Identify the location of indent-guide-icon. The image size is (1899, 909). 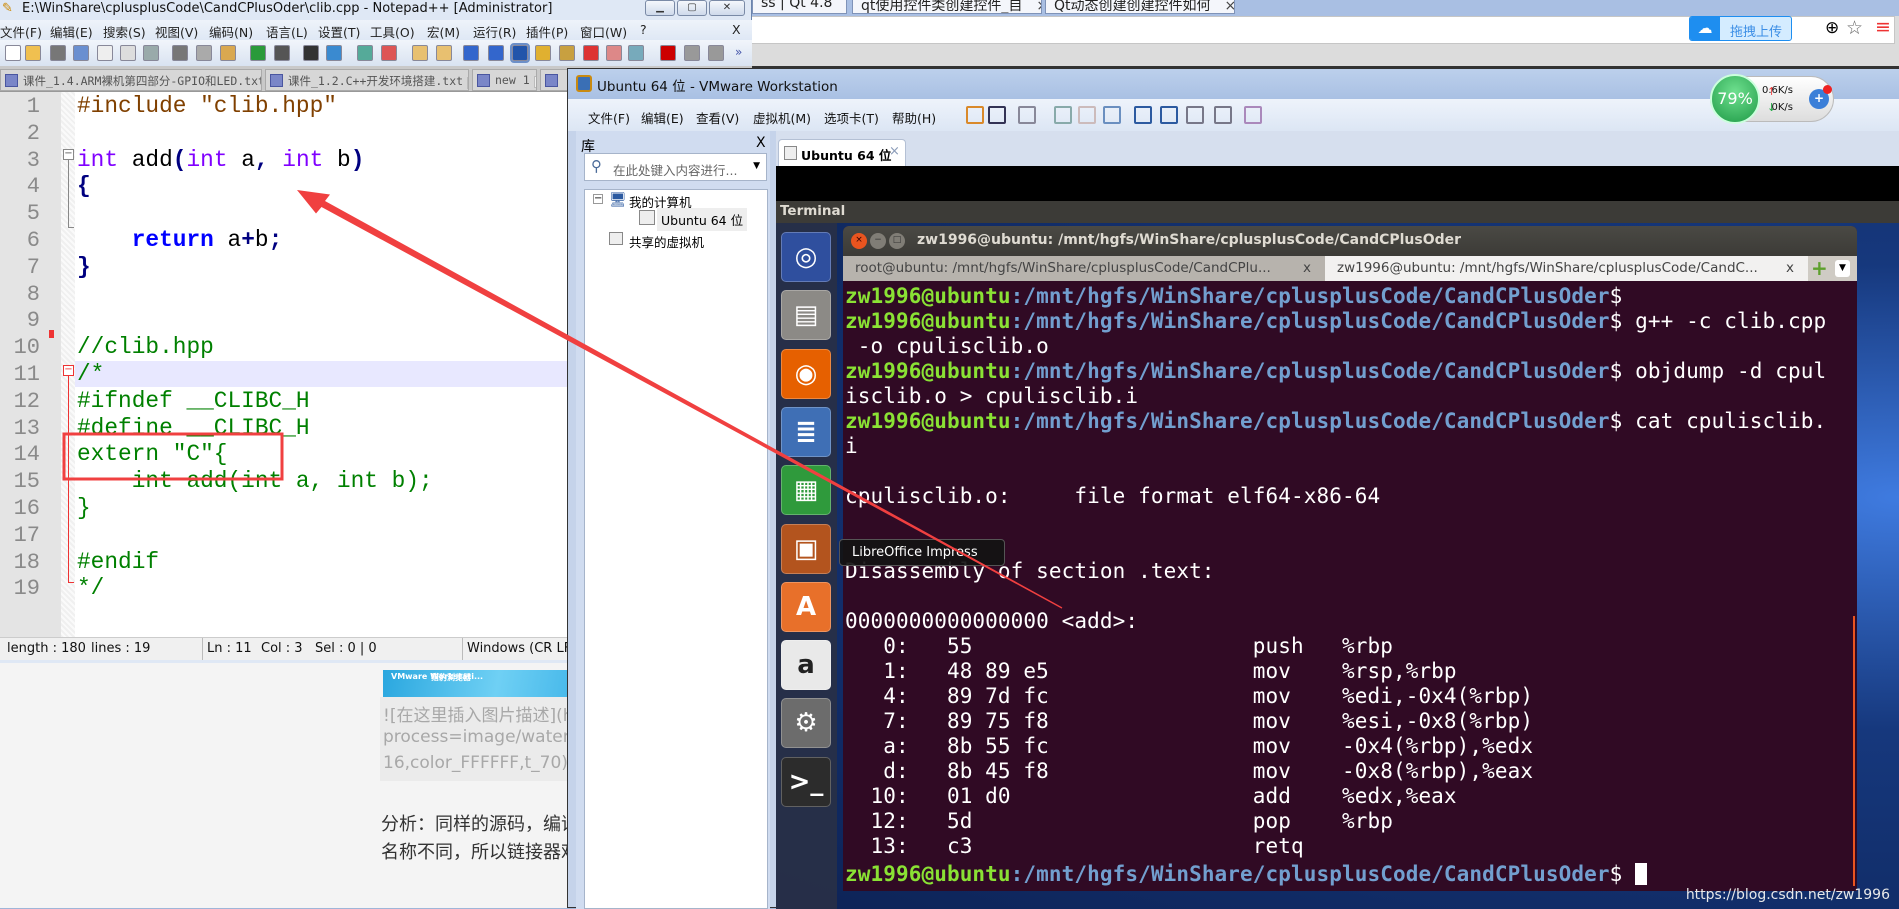
(520, 53).